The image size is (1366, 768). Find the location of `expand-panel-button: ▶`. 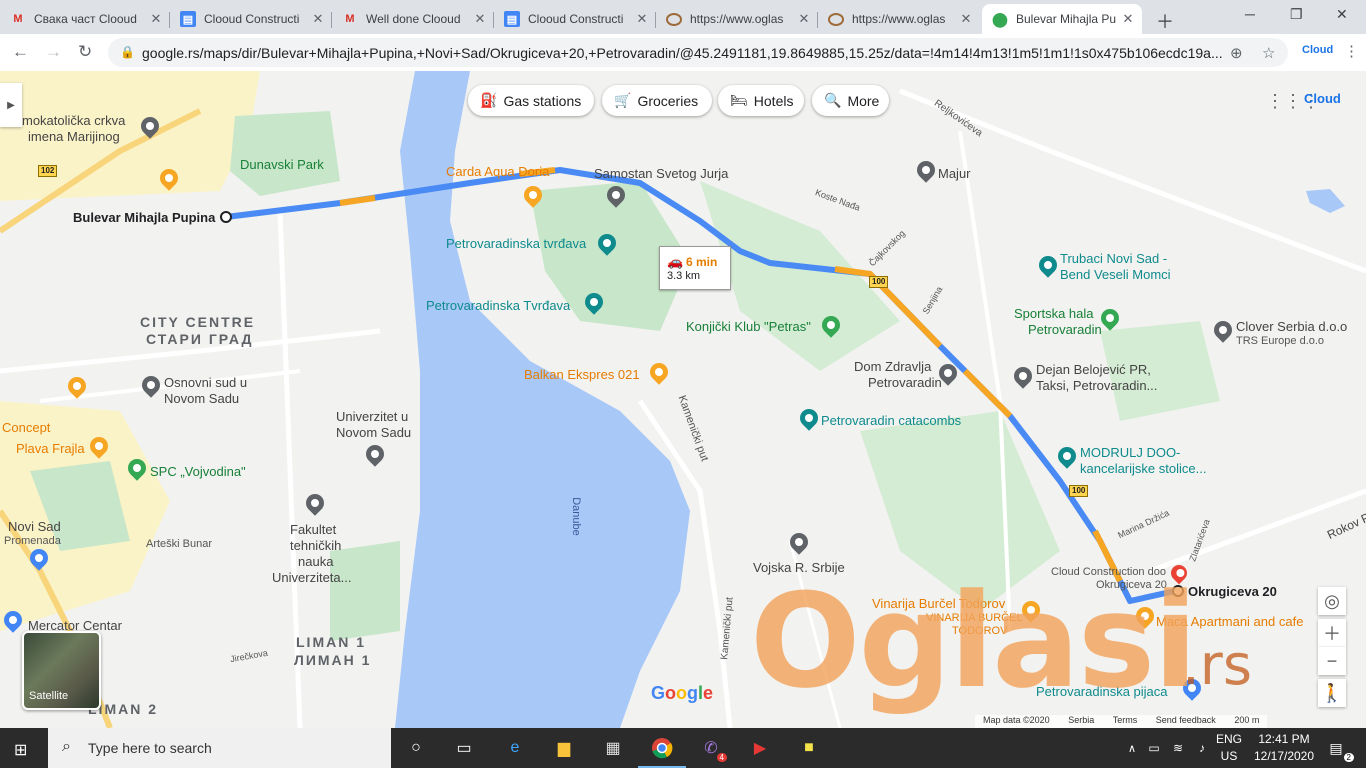

expand-panel-button: ▶ is located at coordinates (11, 105).